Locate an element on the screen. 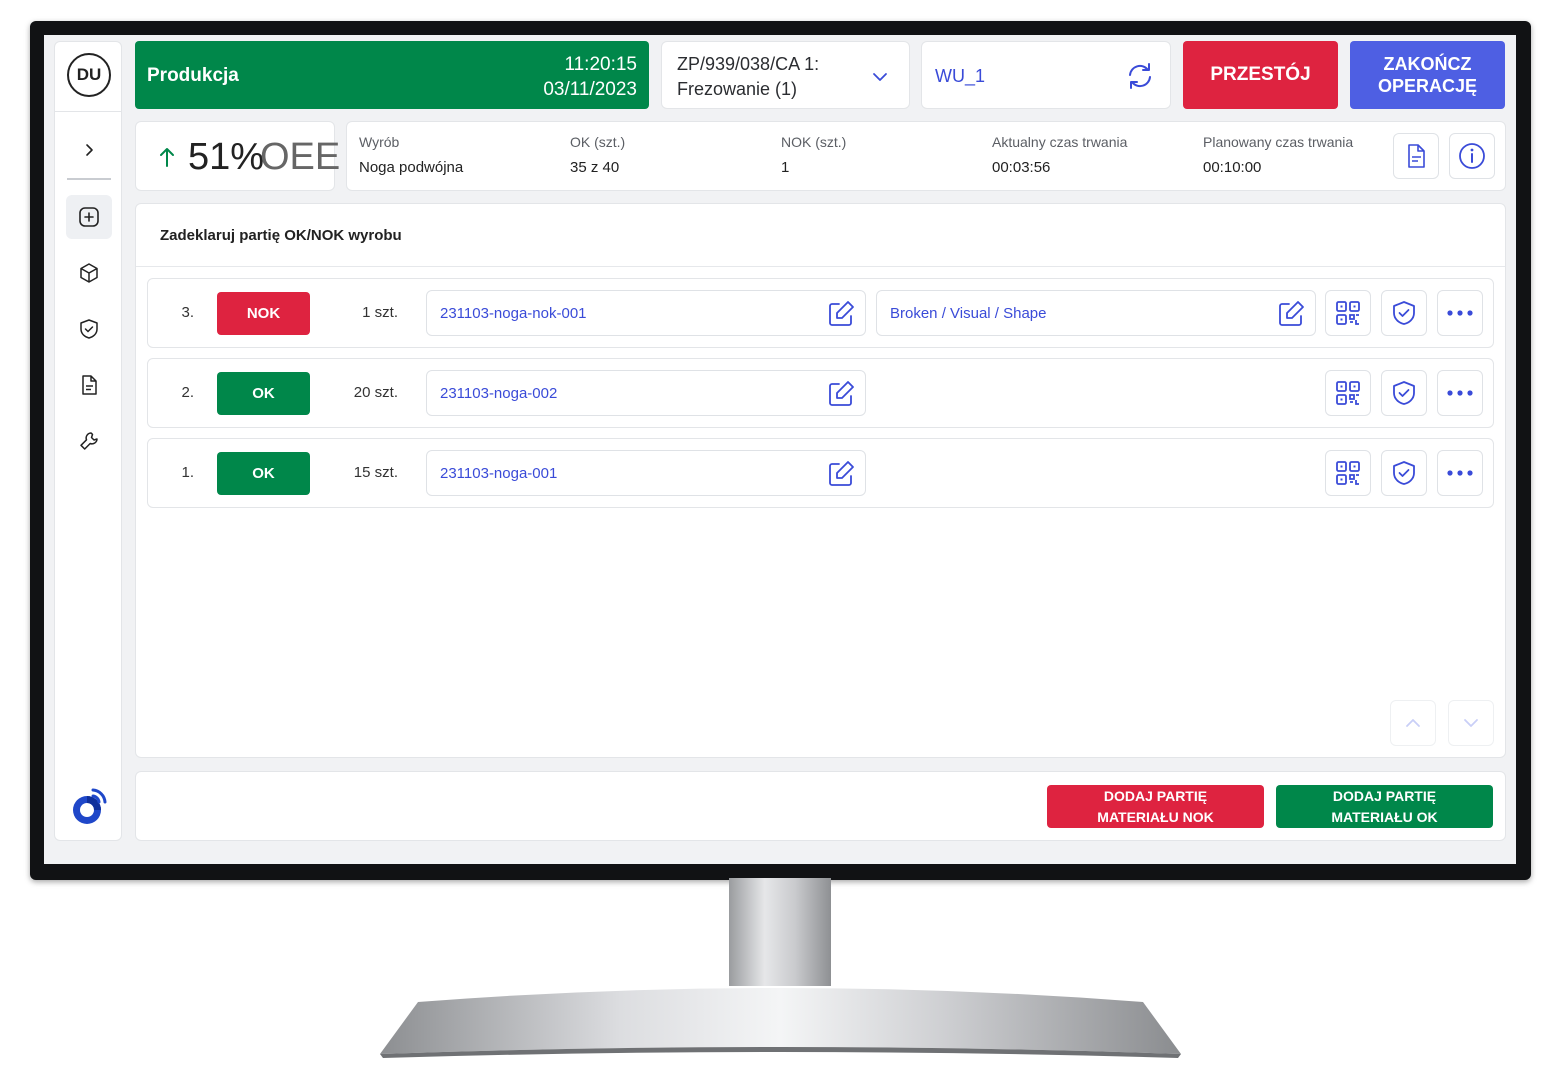 This screenshot has height=1080, width=1560. divider is located at coordinates (820, 266).